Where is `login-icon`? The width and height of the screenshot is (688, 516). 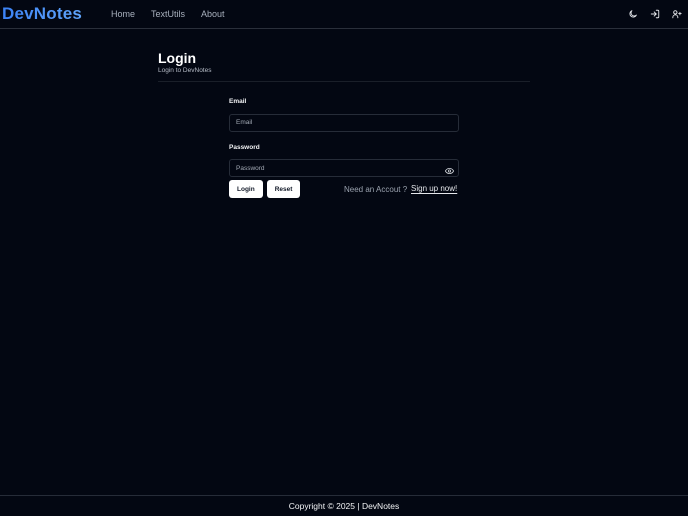 login-icon is located at coordinates (655, 14).